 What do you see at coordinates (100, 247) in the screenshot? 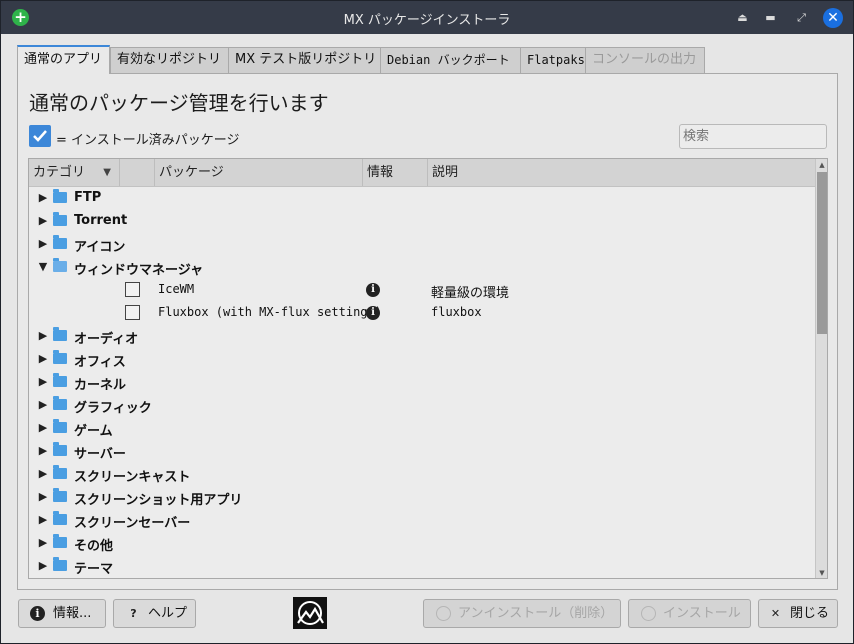
I see `category-label: アイコン` at bounding box center [100, 247].